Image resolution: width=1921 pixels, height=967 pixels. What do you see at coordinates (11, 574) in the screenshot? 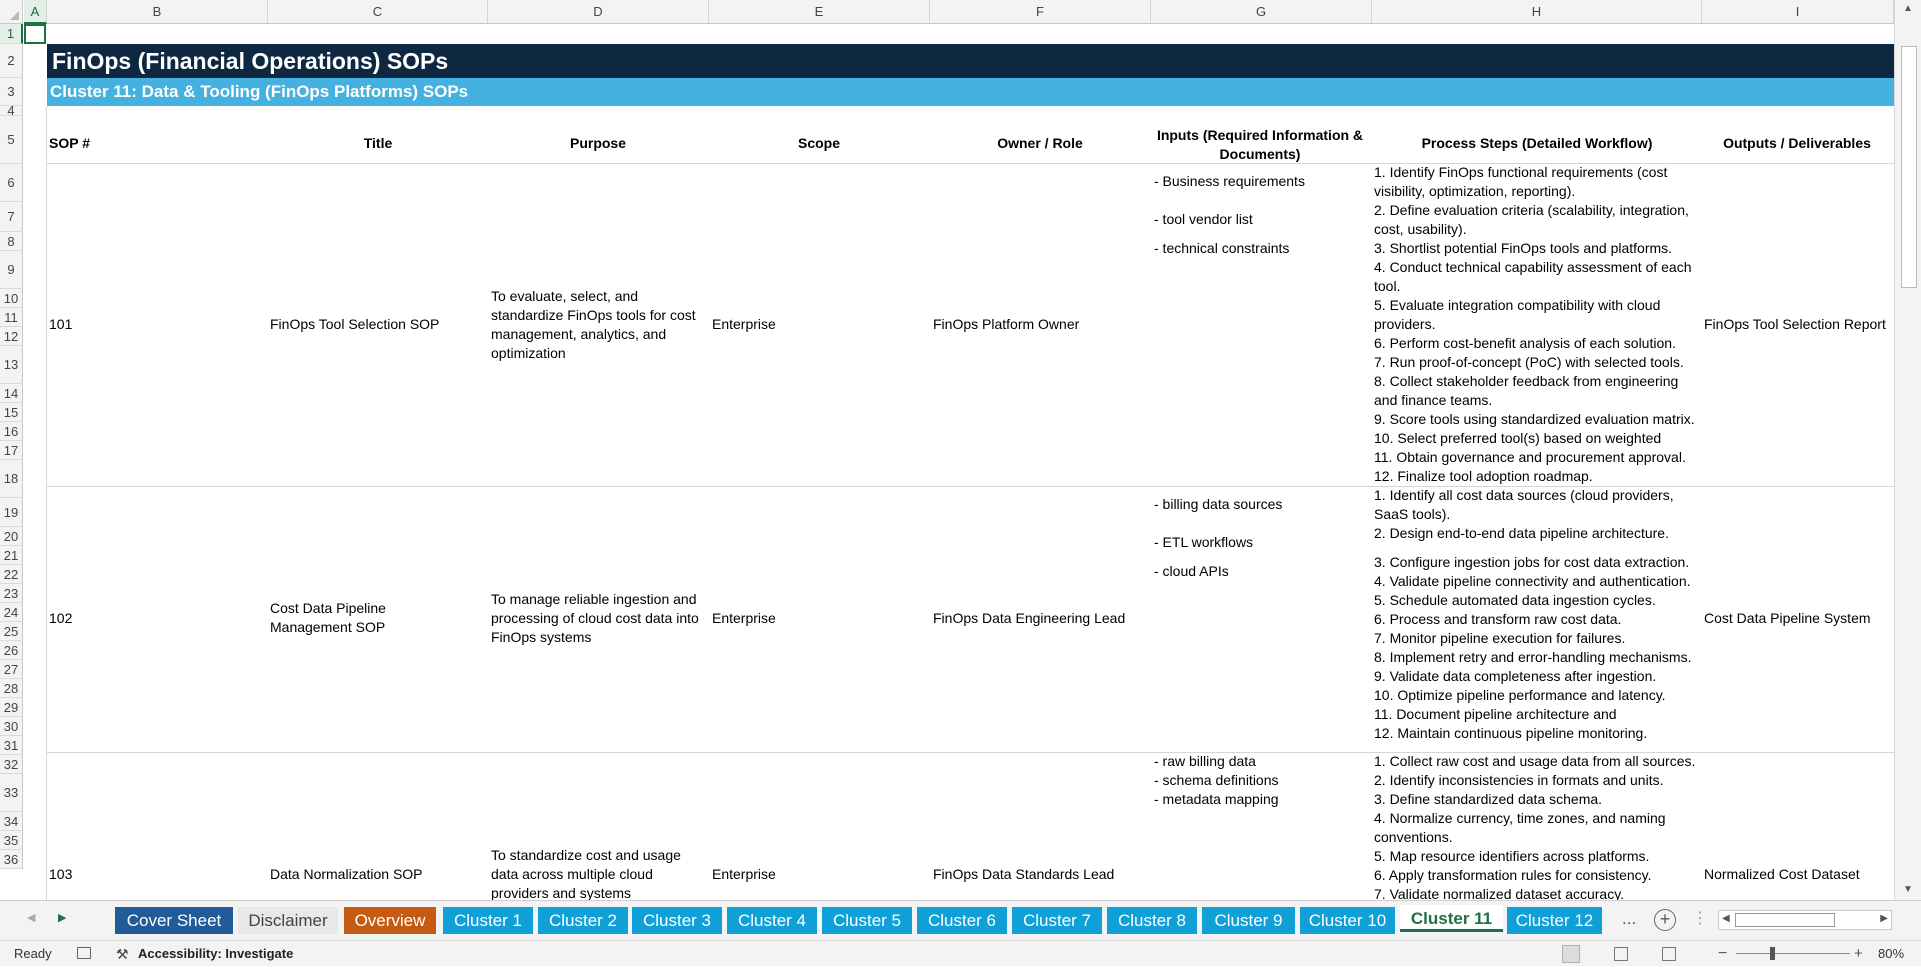
I see `row-header: 22` at bounding box center [11, 574].